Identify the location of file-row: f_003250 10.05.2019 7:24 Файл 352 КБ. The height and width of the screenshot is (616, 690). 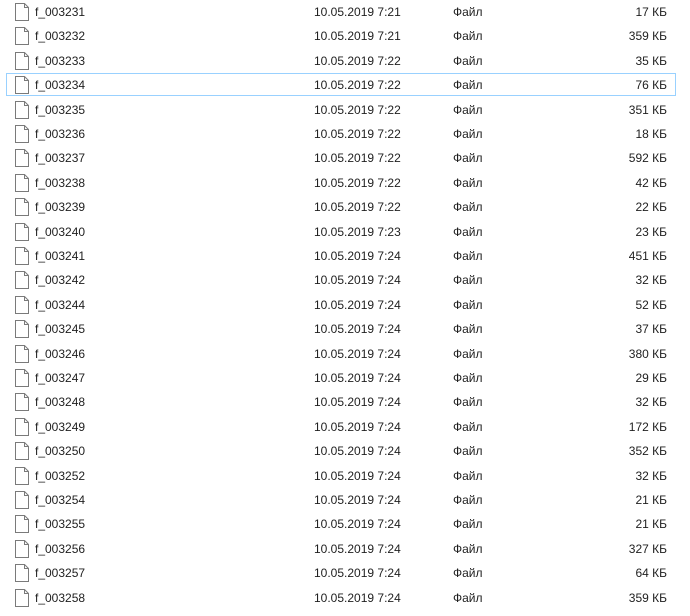
(341, 450).